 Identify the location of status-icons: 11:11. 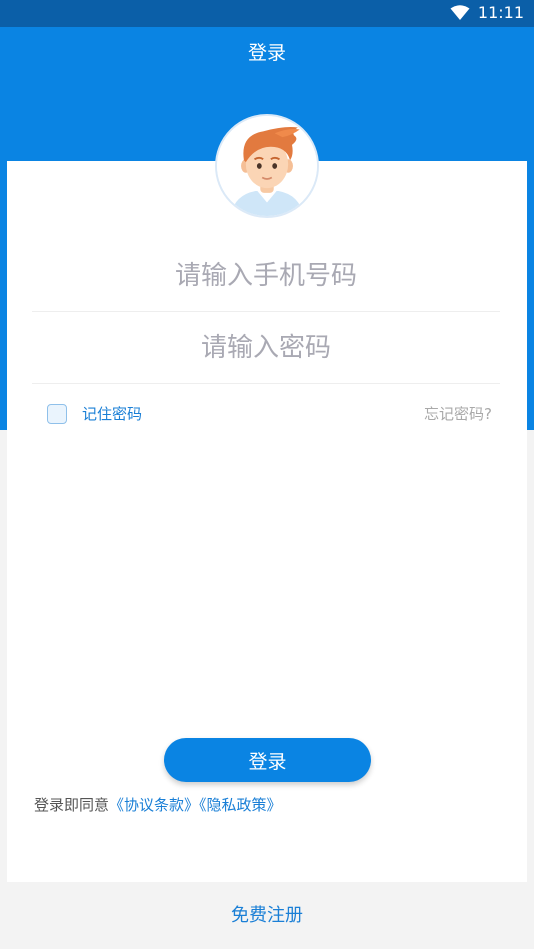
(487, 13).